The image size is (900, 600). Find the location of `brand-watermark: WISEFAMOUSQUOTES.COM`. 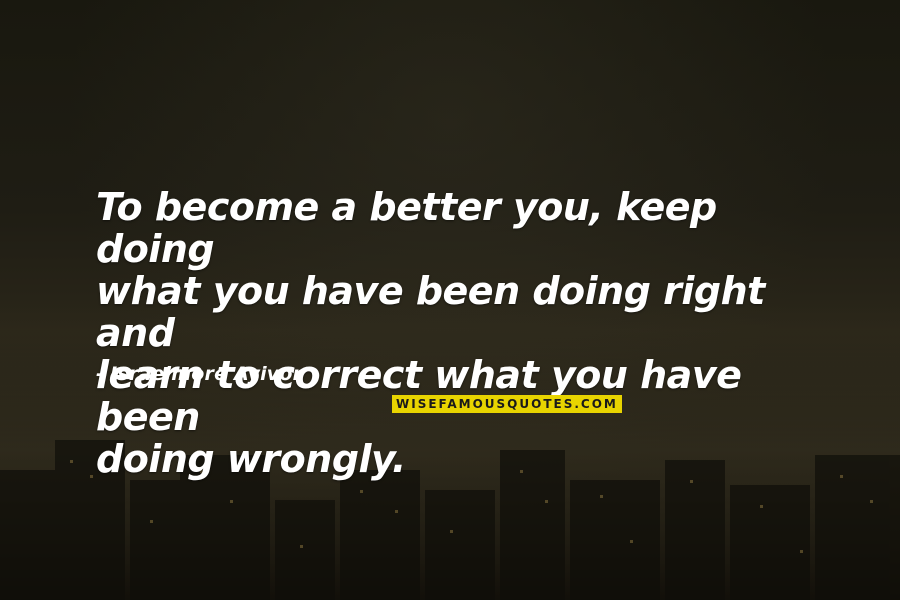

brand-watermark: WISEFAMOUSQUOTES.COM is located at coordinates (507, 404).